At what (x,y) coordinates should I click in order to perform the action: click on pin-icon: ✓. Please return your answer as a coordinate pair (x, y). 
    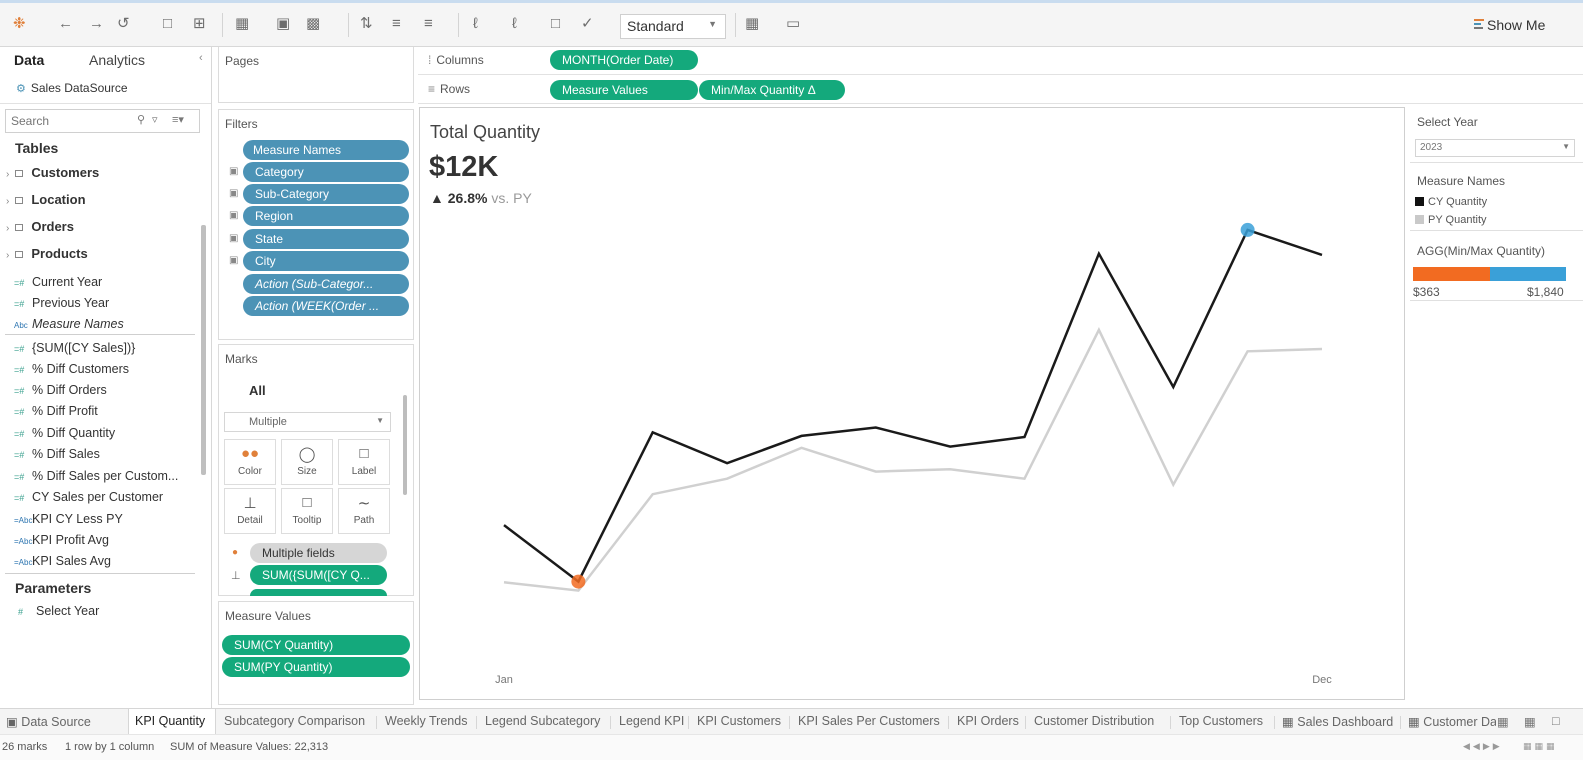
    Looking at the image, I should click on (587, 24).